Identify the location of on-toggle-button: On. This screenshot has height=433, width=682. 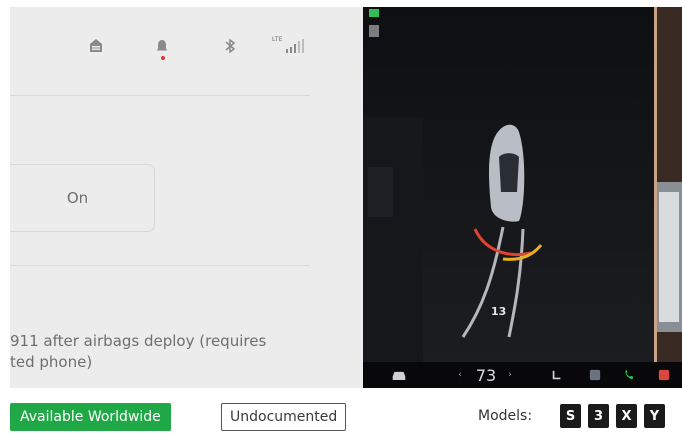
(82, 198).